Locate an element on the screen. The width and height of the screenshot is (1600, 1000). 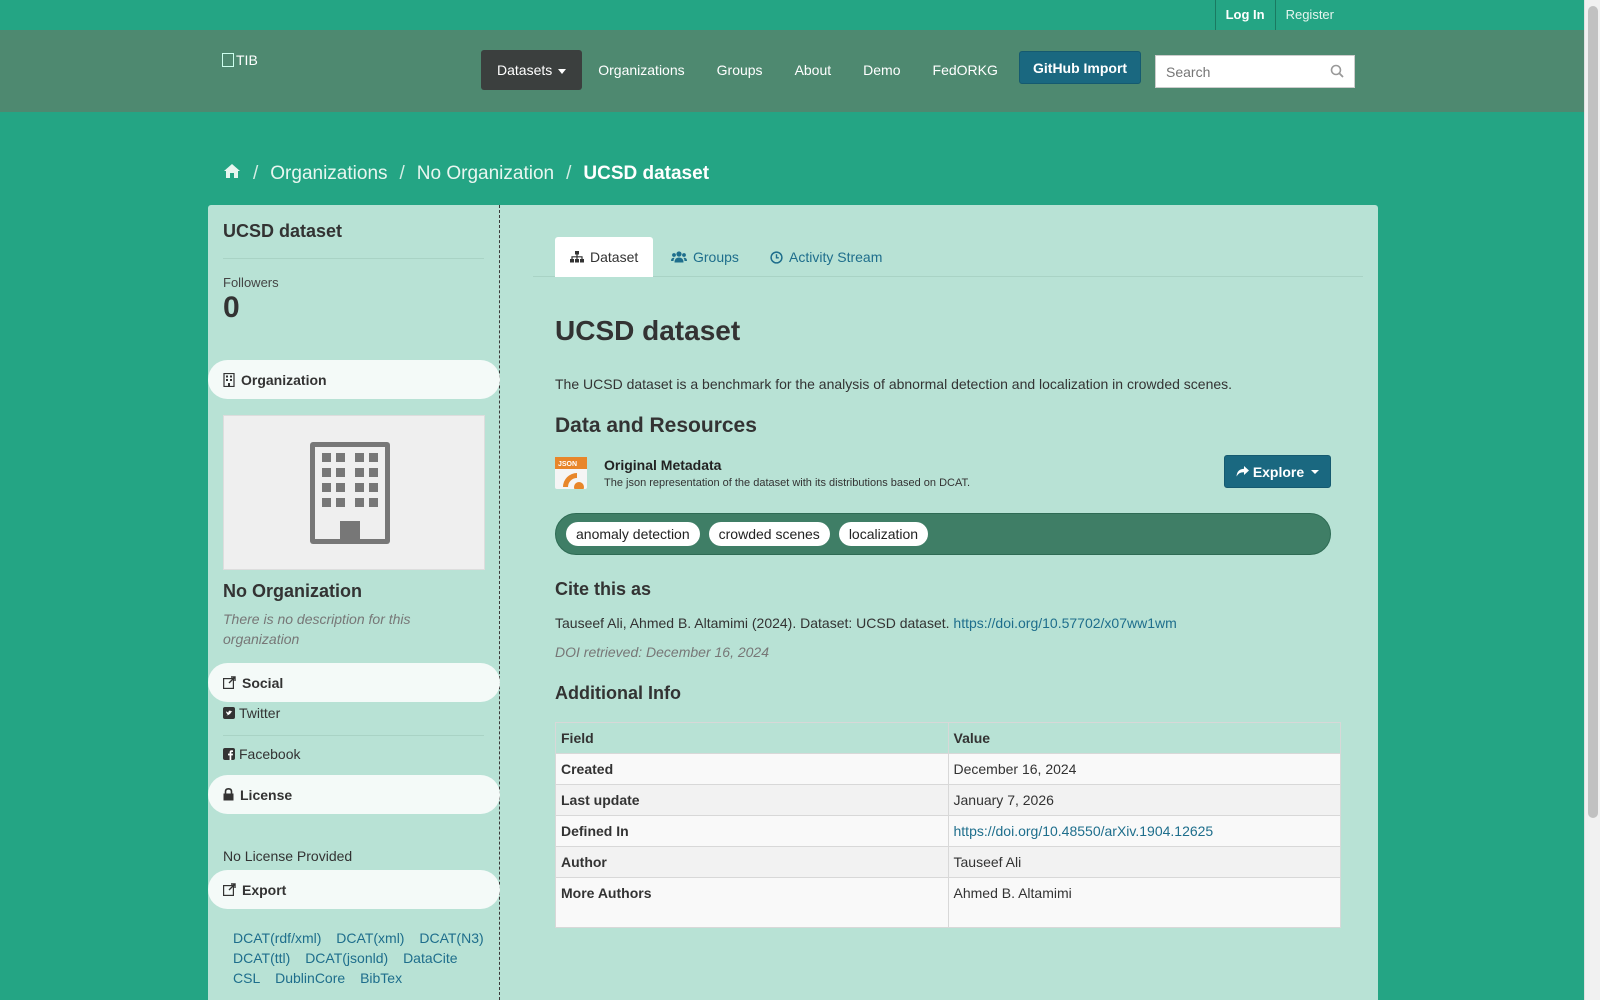
tab-dataset-label: Dataset is located at coordinates (614, 257).